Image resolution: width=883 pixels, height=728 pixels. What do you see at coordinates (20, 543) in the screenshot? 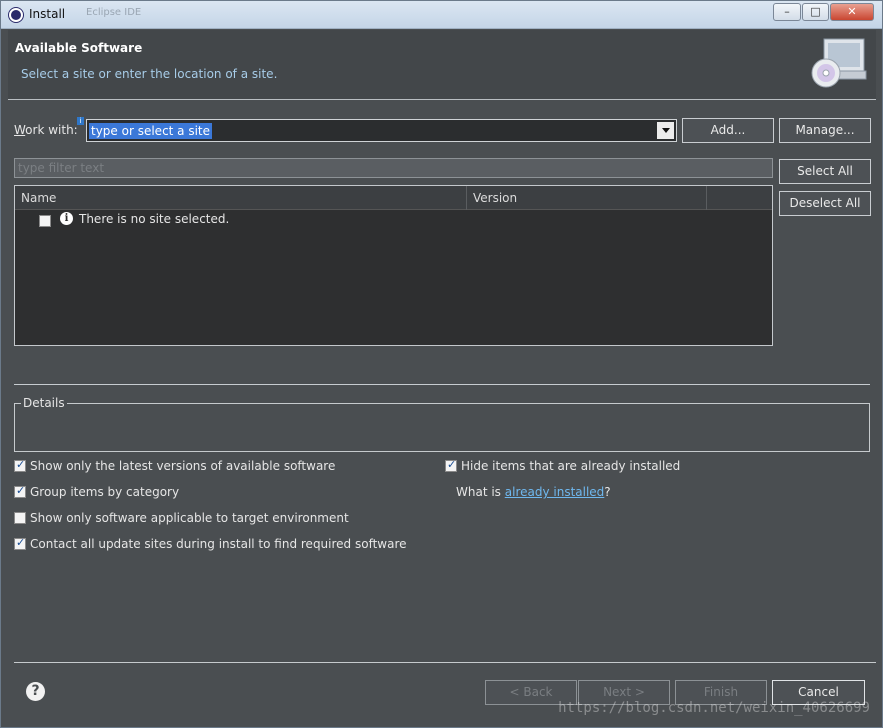
I see `contact-update-sites-checkbox` at bounding box center [20, 543].